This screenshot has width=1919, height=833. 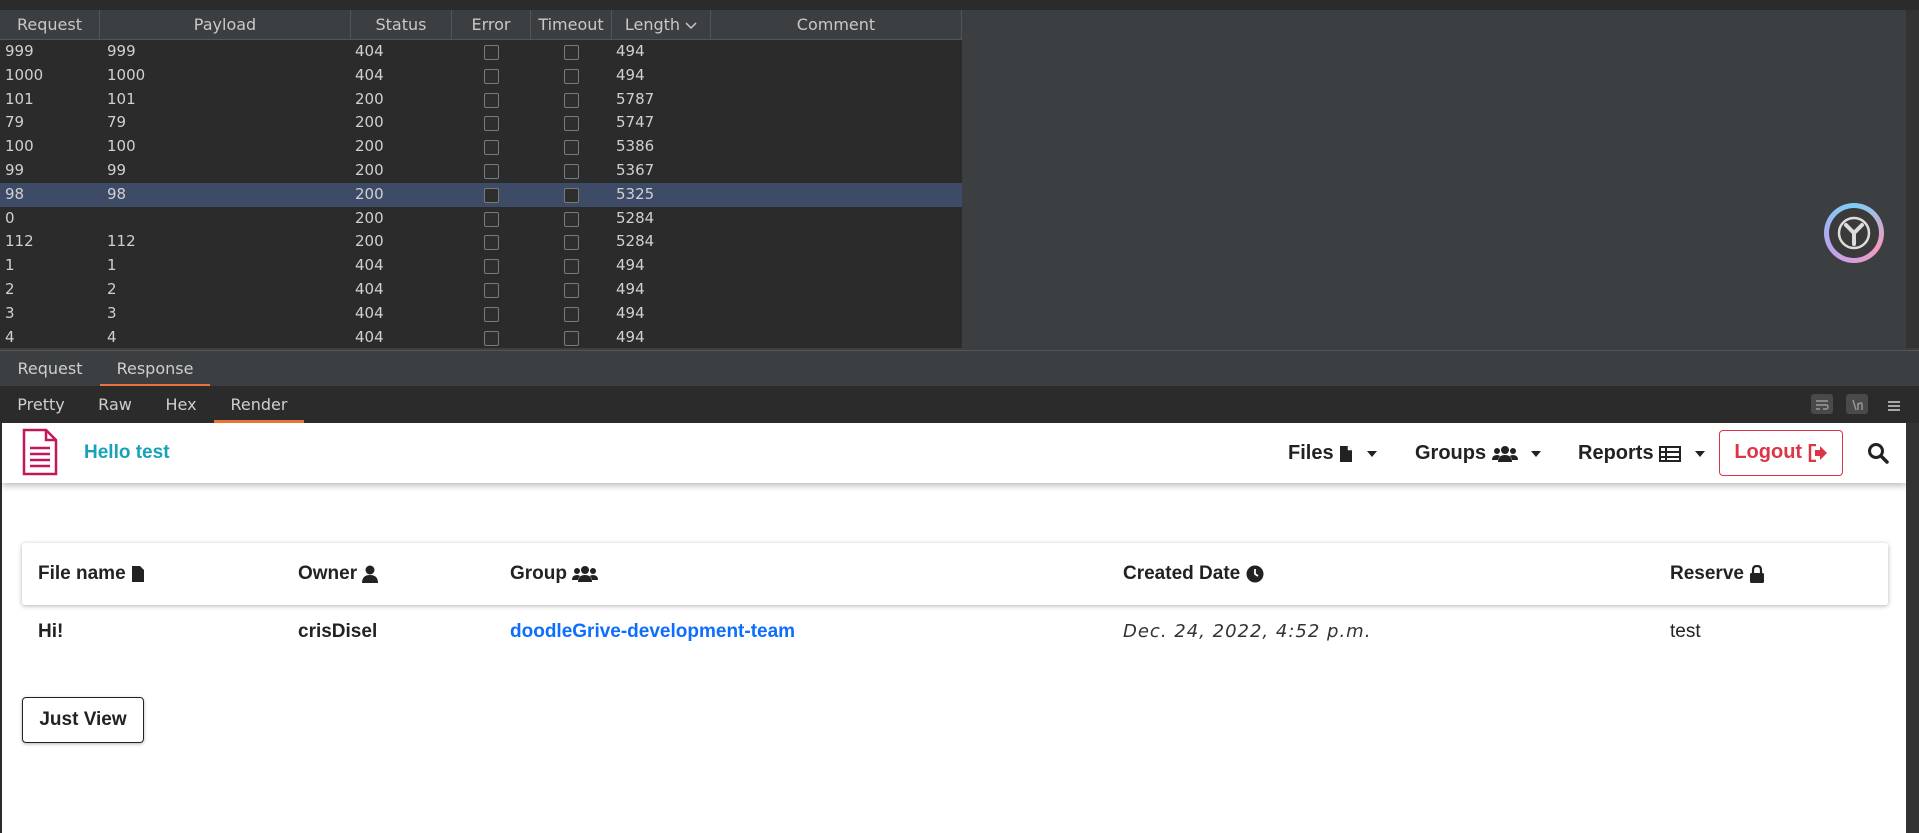 I want to click on burp-logo-icon, so click(x=1854, y=233).